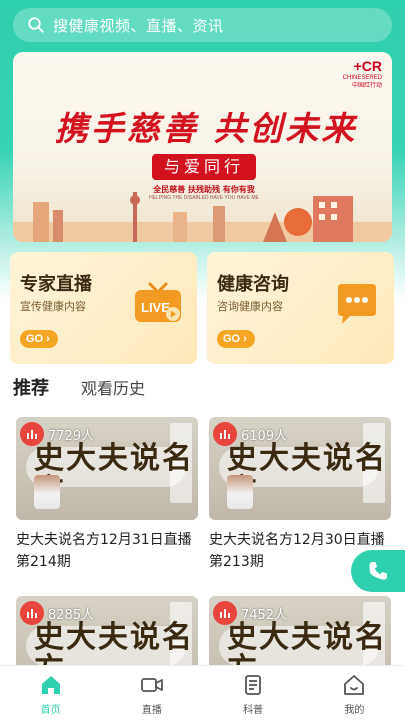 The width and height of the screenshot is (405, 720). Describe the element at coordinates (56, 284) in the screenshot. I see `card-title: 专家直播` at that location.